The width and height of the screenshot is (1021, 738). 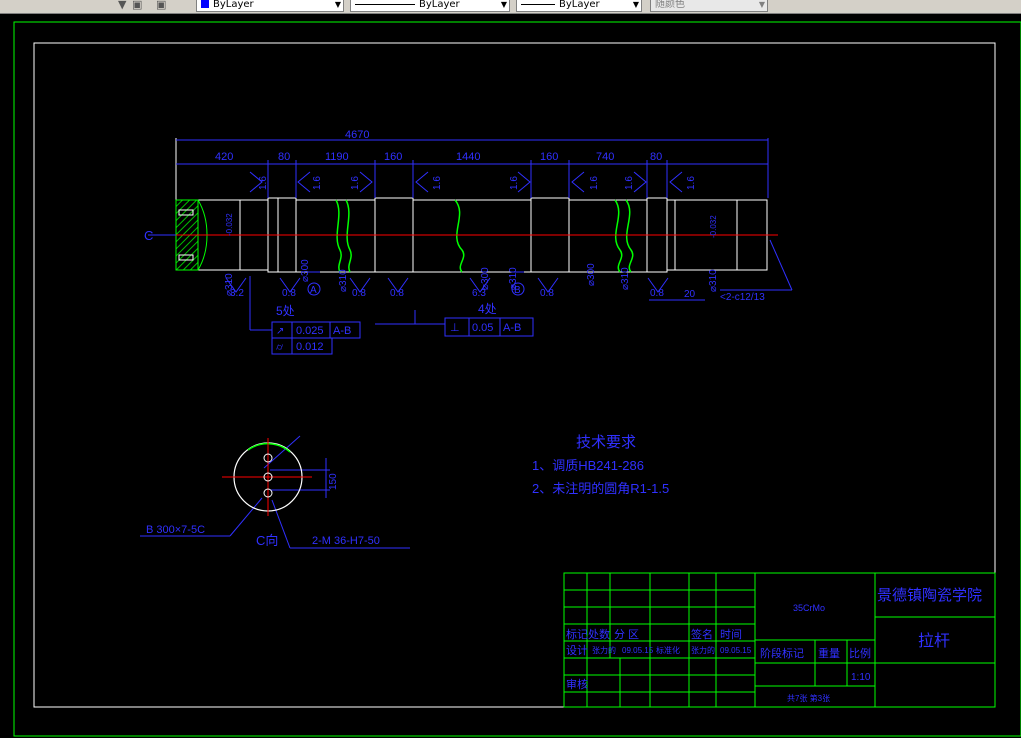 What do you see at coordinates (270, 6) in the screenshot?
I see `color-control: ByLayer ▼` at bounding box center [270, 6].